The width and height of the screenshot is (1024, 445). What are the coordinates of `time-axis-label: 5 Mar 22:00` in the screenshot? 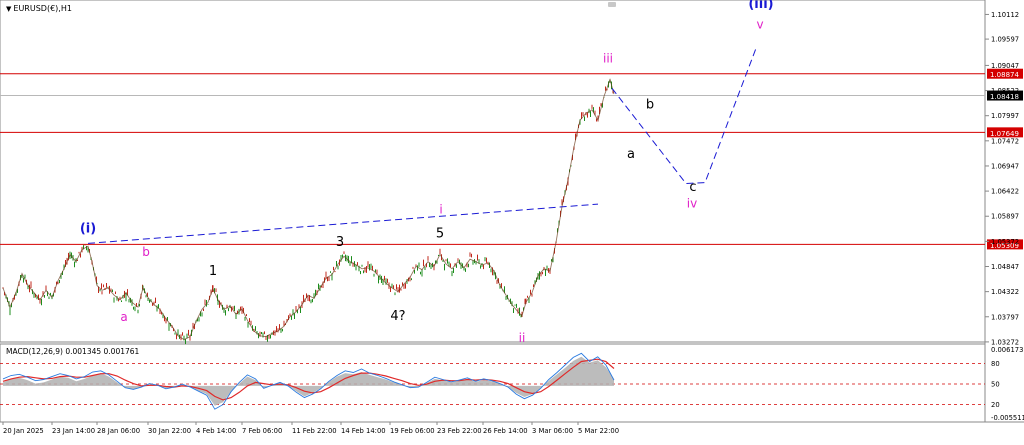 It's located at (598, 431).